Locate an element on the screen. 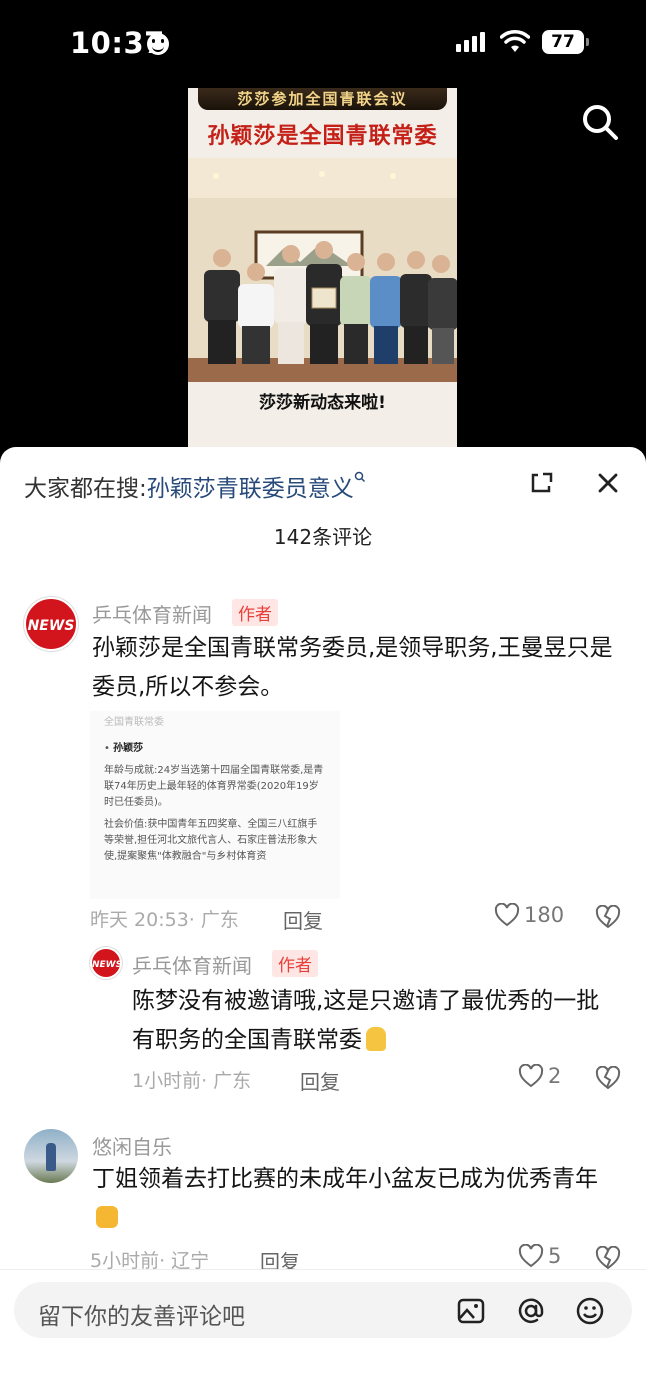 The width and height of the screenshot is (646, 1398). comment-text: 孙颖莎是全国青联常务委员,是领导职务,王曼昱只是委员,所以不参会。 is located at coordinates (352, 667).